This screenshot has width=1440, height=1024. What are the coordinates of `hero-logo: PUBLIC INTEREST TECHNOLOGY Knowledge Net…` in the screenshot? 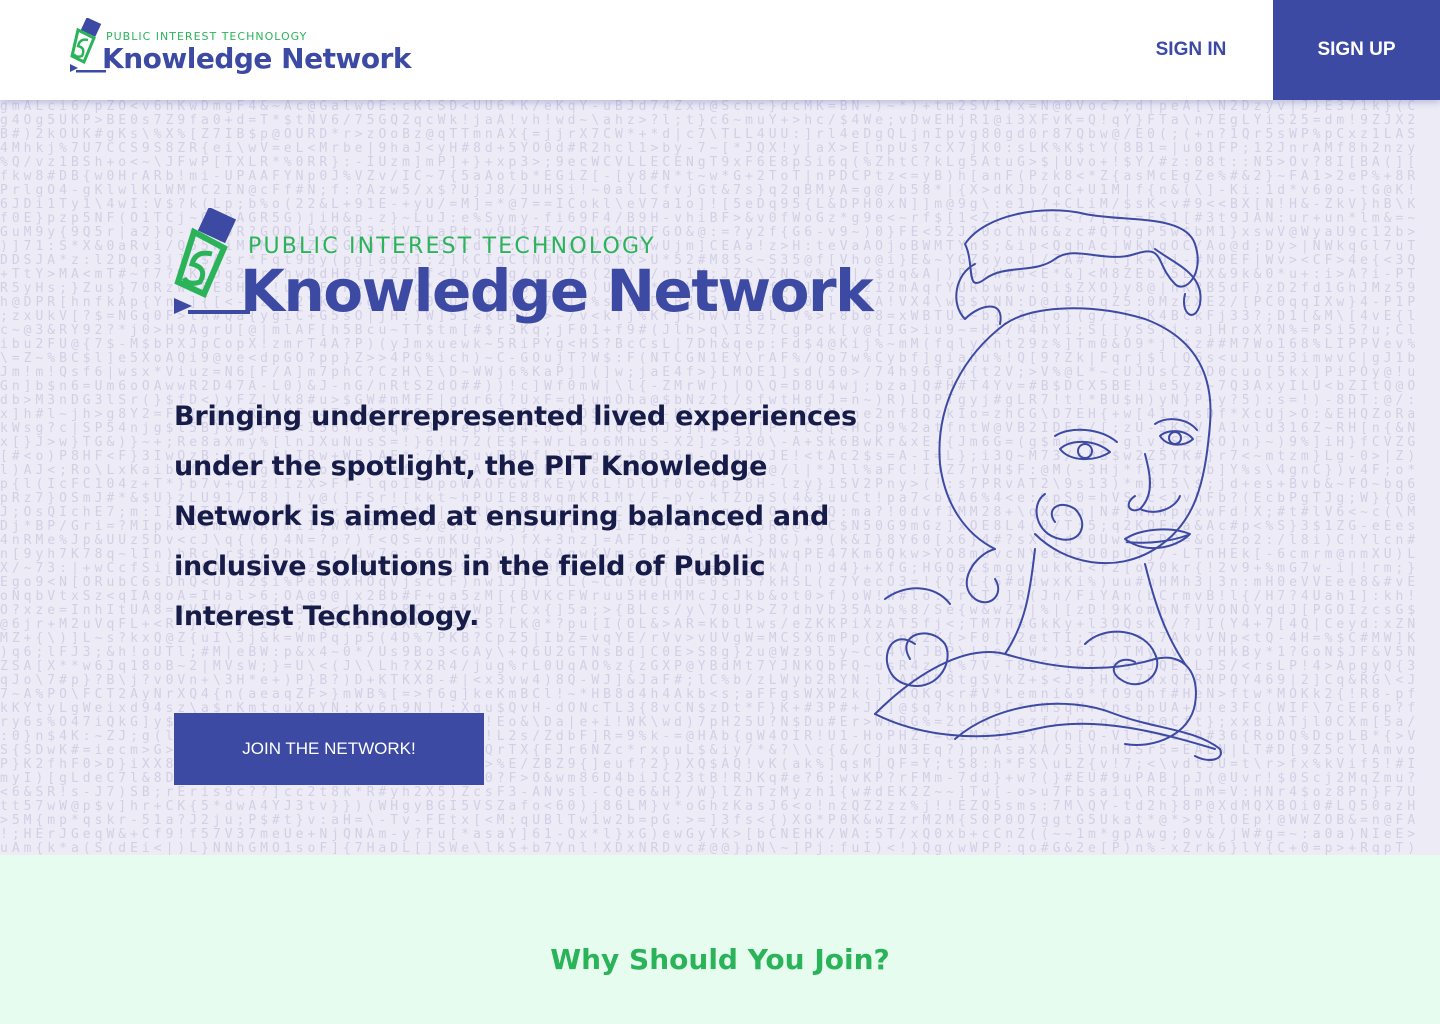 It's located at (523, 273).